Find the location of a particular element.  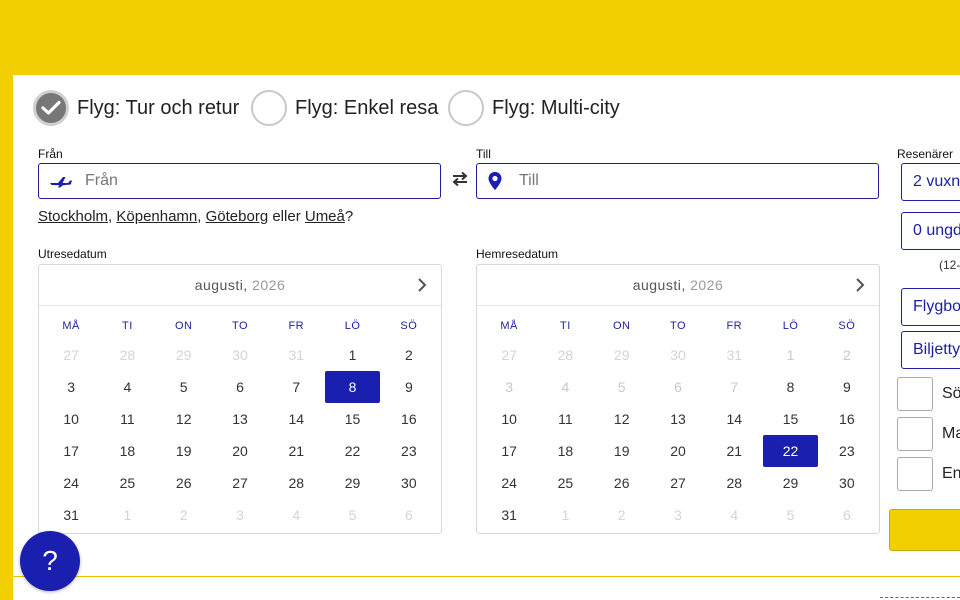

weekday-row: MÅ TI ON TO FR LÖ SÖ is located at coordinates (678, 326).